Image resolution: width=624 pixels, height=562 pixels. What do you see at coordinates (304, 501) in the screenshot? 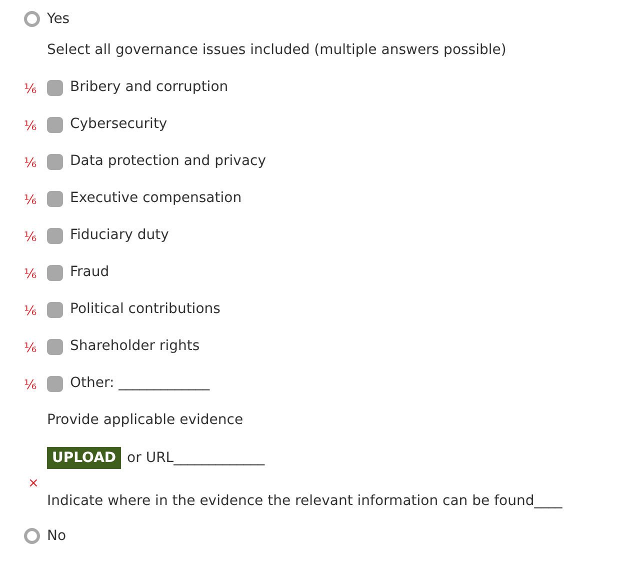
I see `question-text: Indicate where in the evidence the relevant information can be found____` at bounding box center [304, 501].